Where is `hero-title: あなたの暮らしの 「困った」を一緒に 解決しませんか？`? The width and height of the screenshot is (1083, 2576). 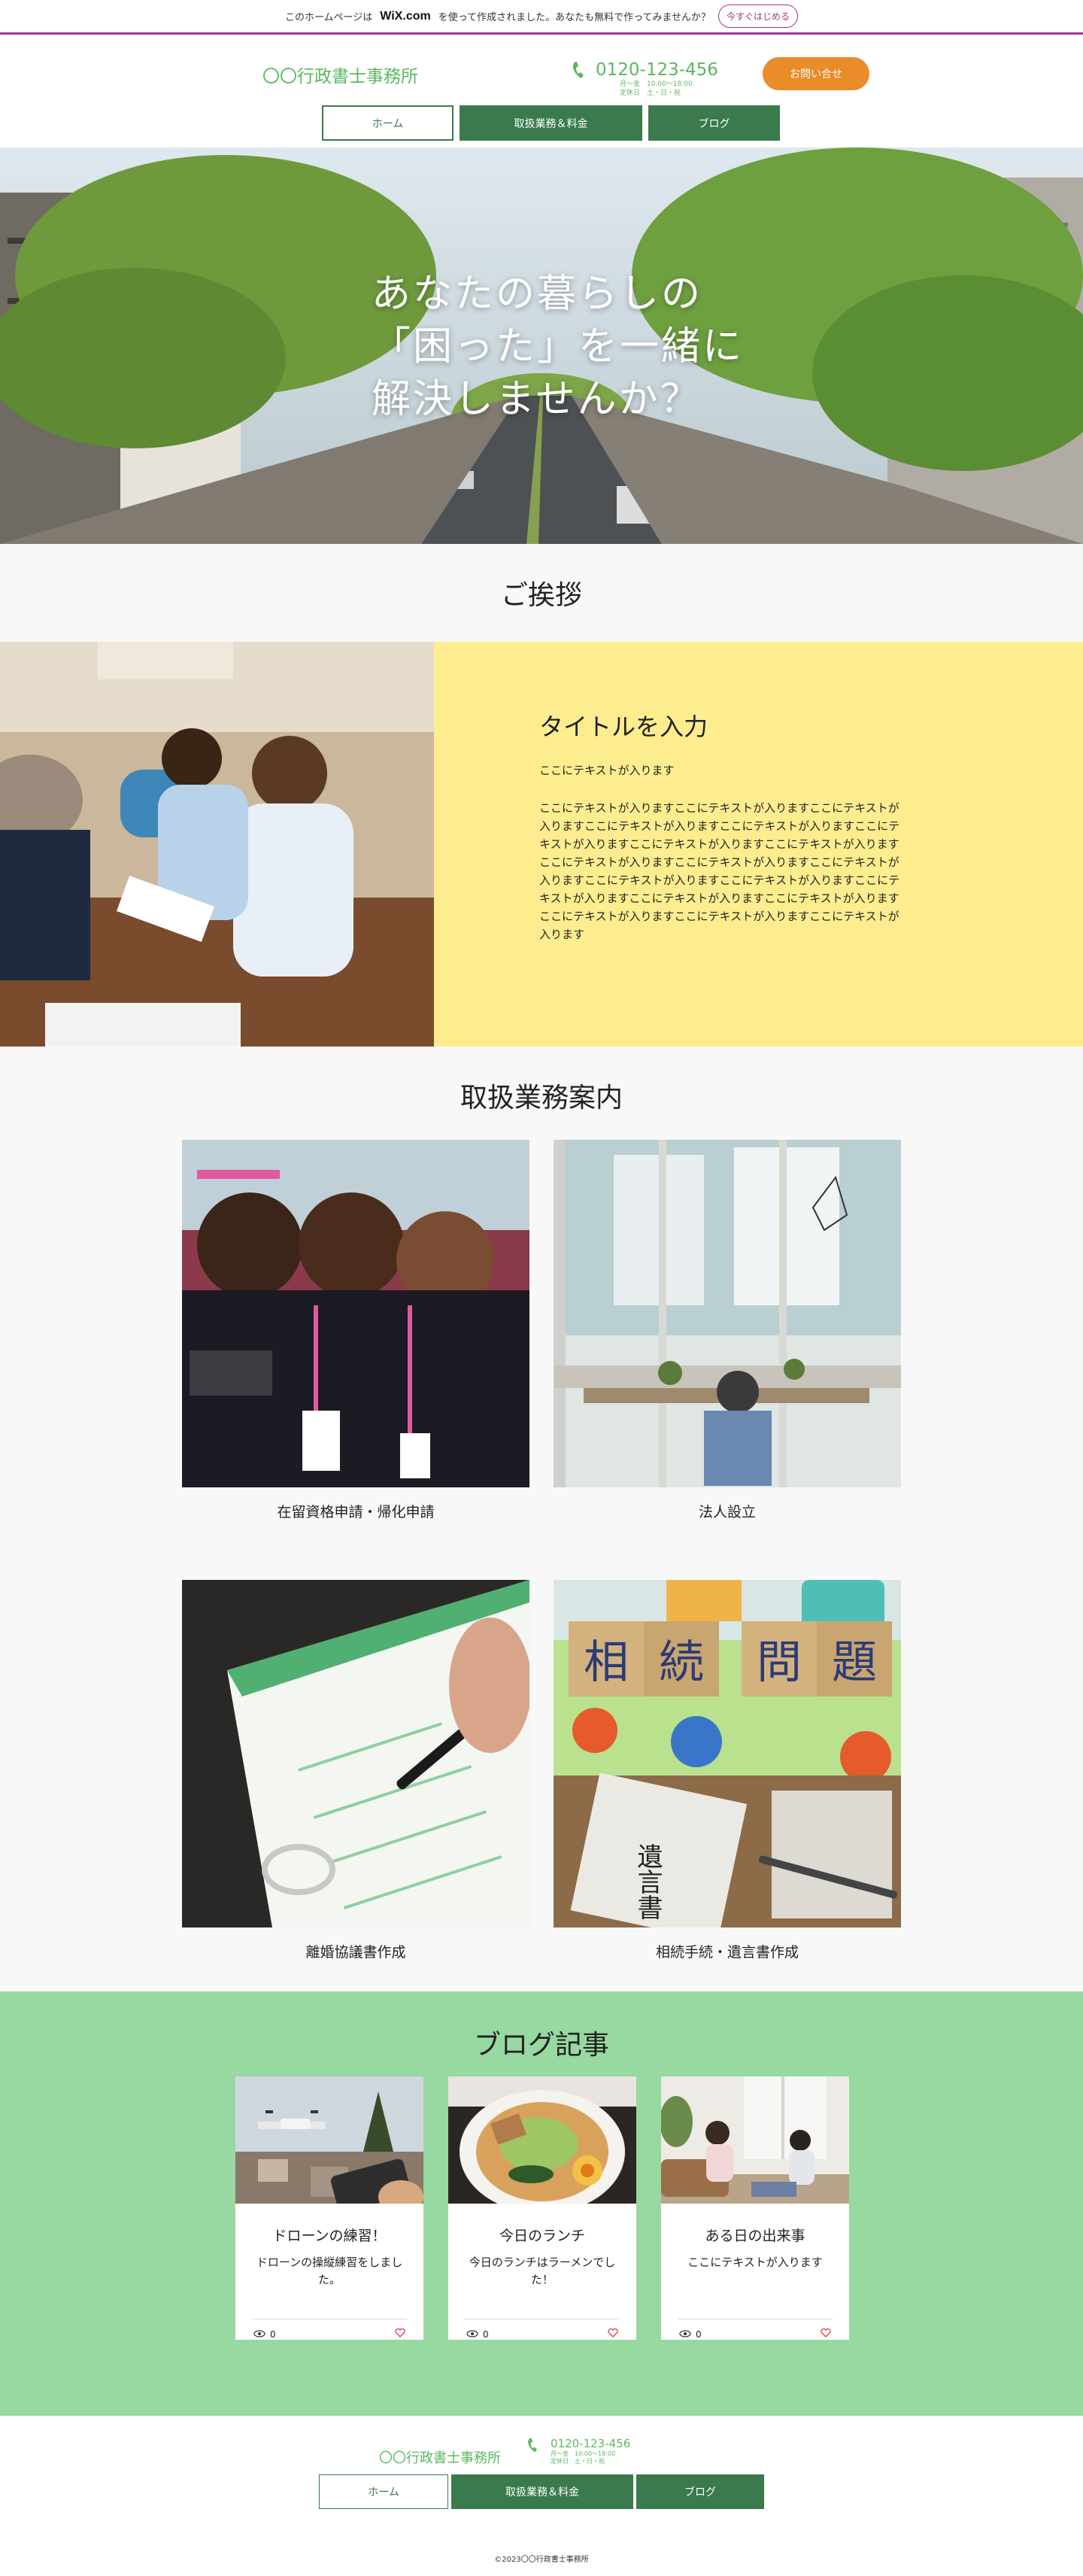
hero-title: あなたの暮らしの 「困った」を一緒に 解決しませんか？ is located at coordinates (558, 347).